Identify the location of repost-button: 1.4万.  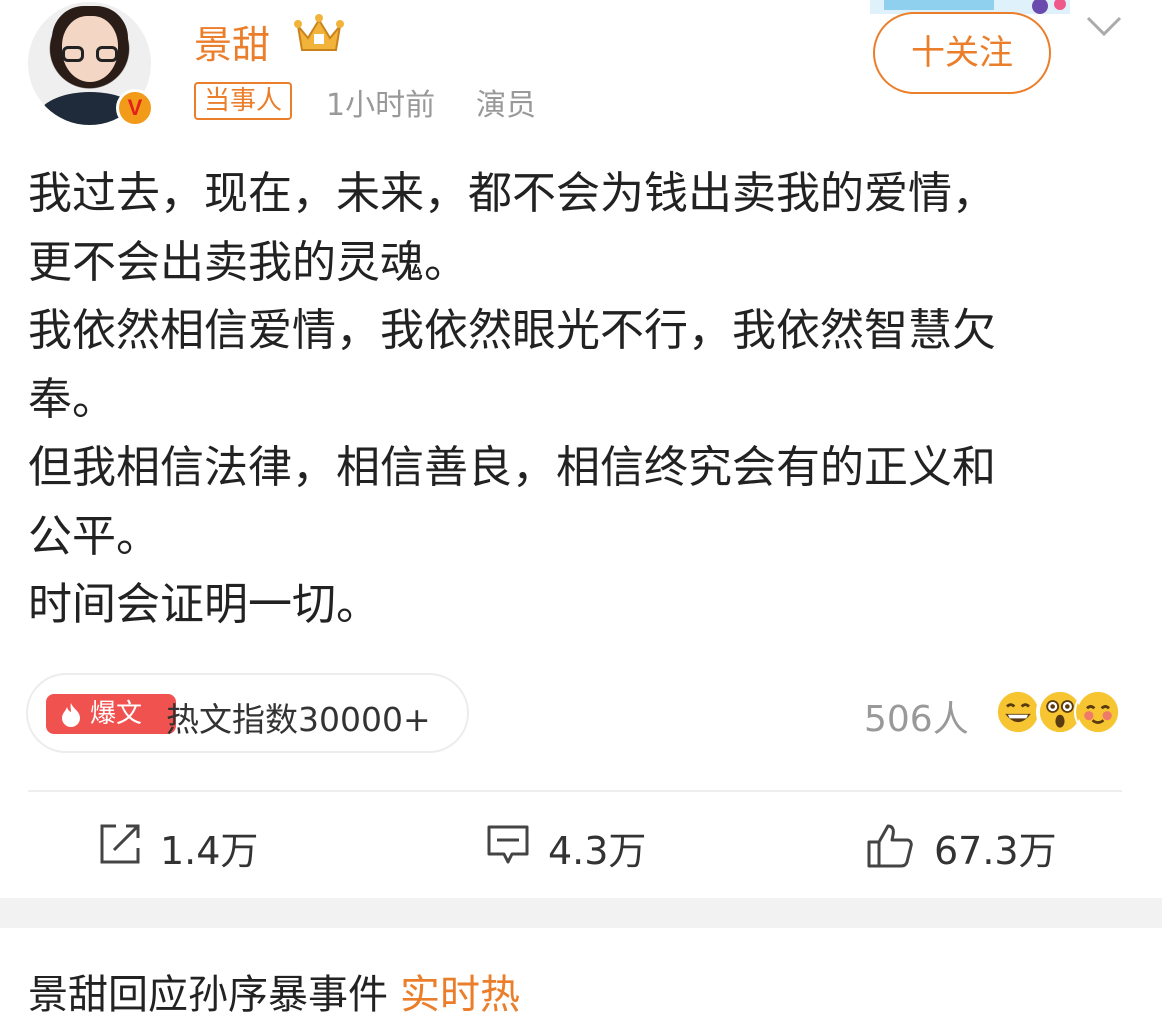
(198, 846).